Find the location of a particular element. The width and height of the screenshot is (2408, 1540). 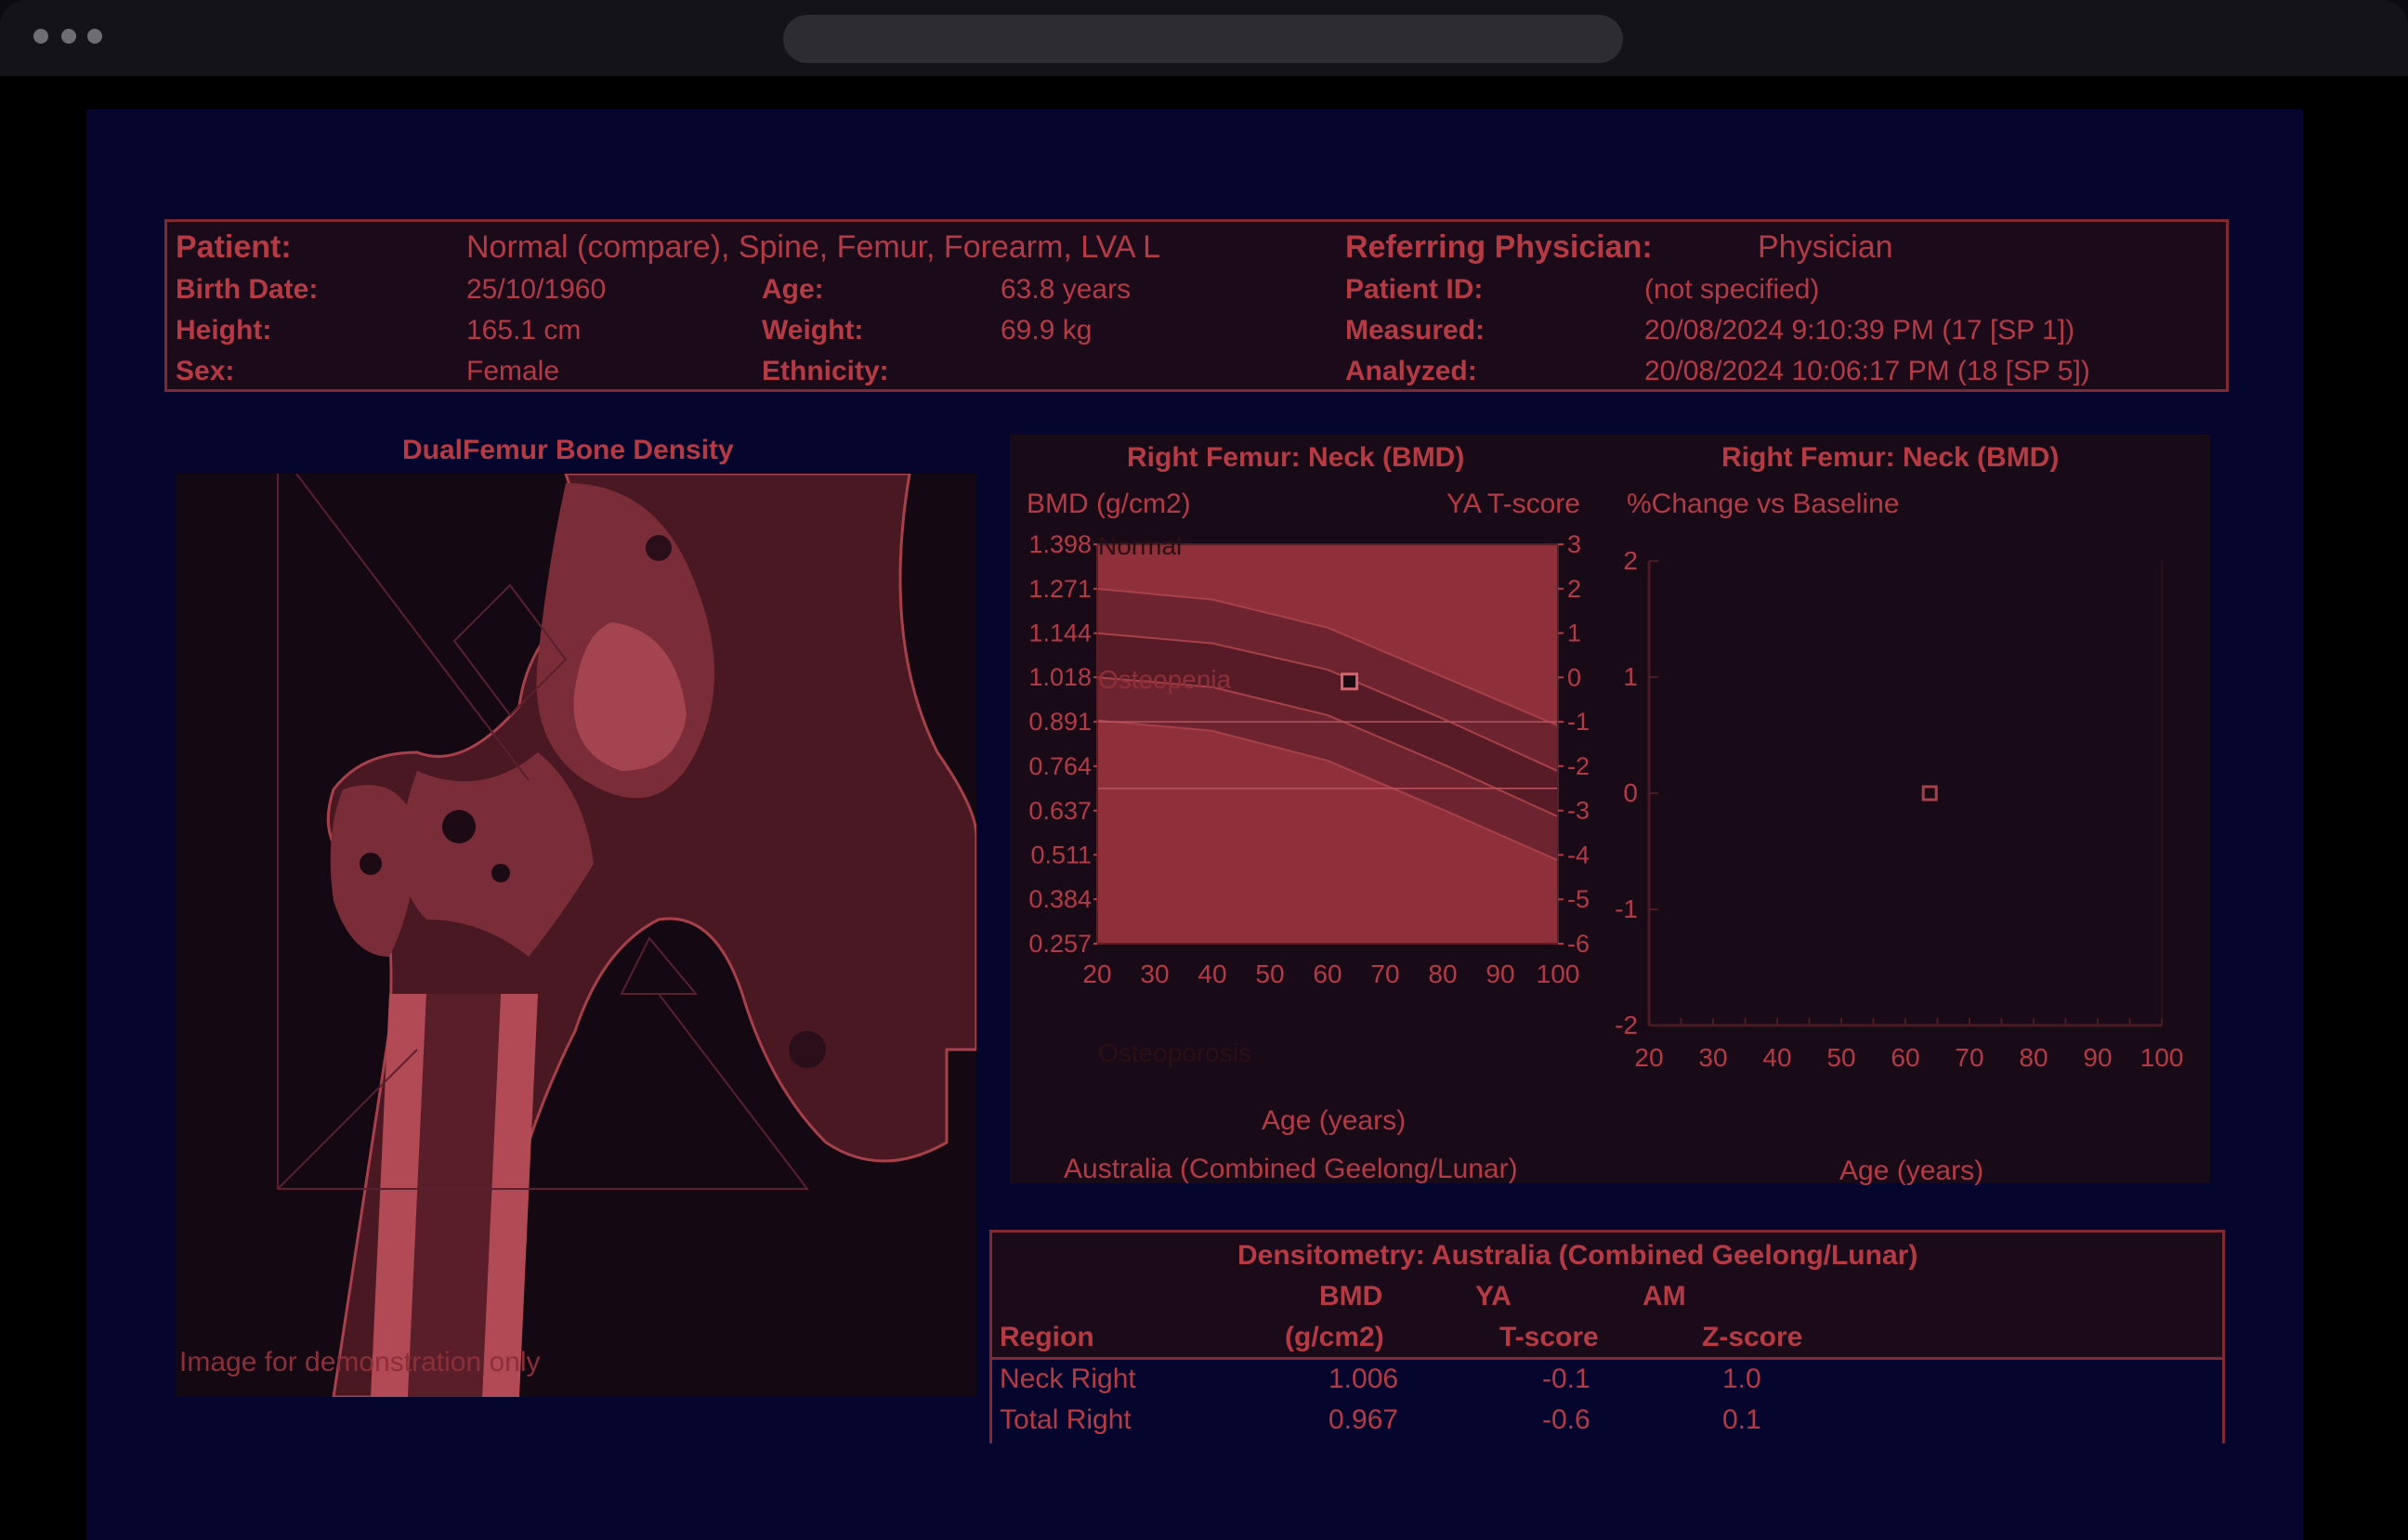

birth-date-label: Birth Date: is located at coordinates (247, 289).